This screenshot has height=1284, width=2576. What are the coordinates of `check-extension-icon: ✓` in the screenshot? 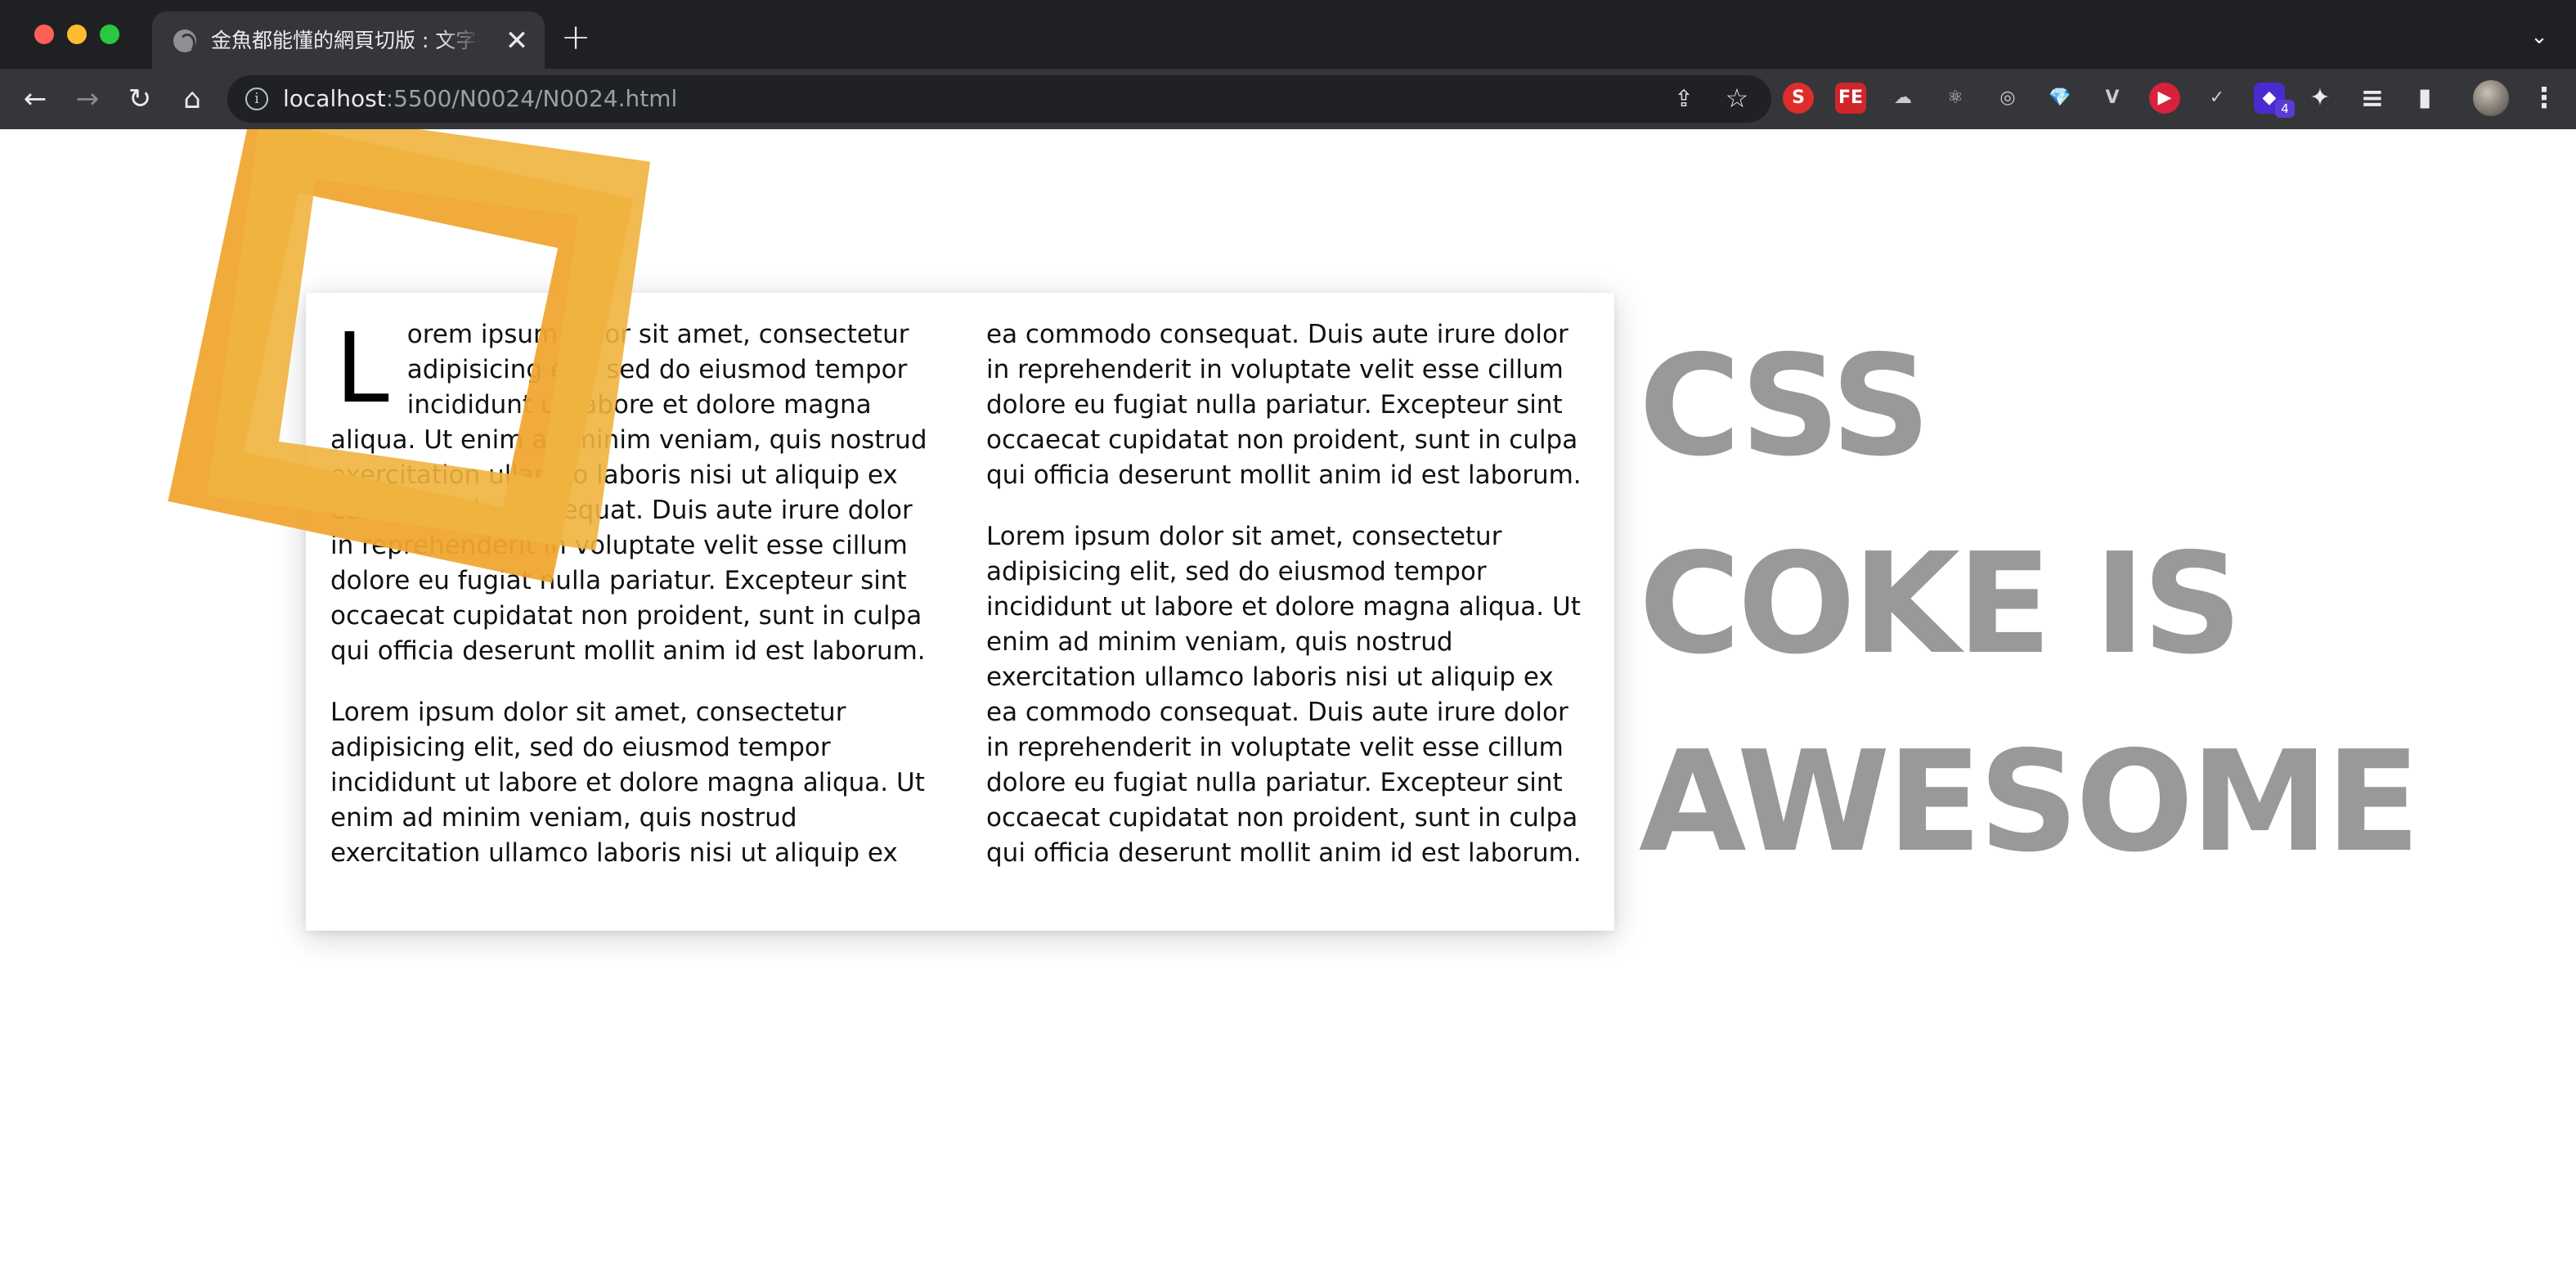 It's located at (2217, 99).